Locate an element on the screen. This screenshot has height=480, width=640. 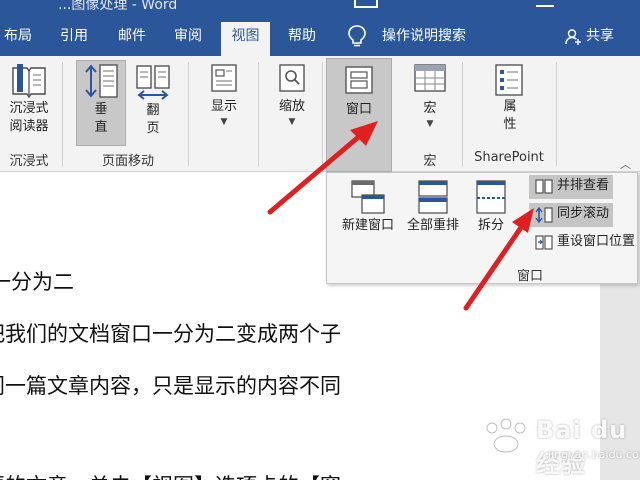
collapse-ribbon-icon: ︿ is located at coordinates (625, 164).